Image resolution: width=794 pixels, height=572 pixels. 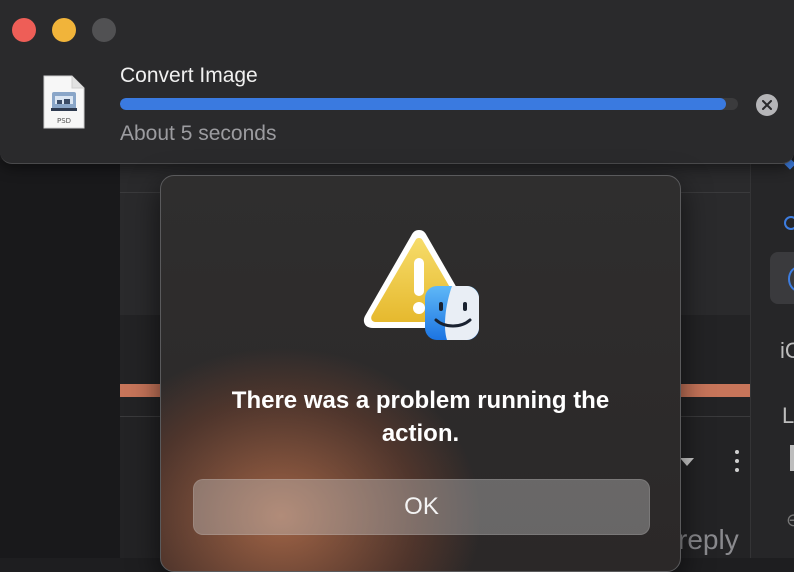 I want to click on more-options-icon, so click(x=737, y=463).